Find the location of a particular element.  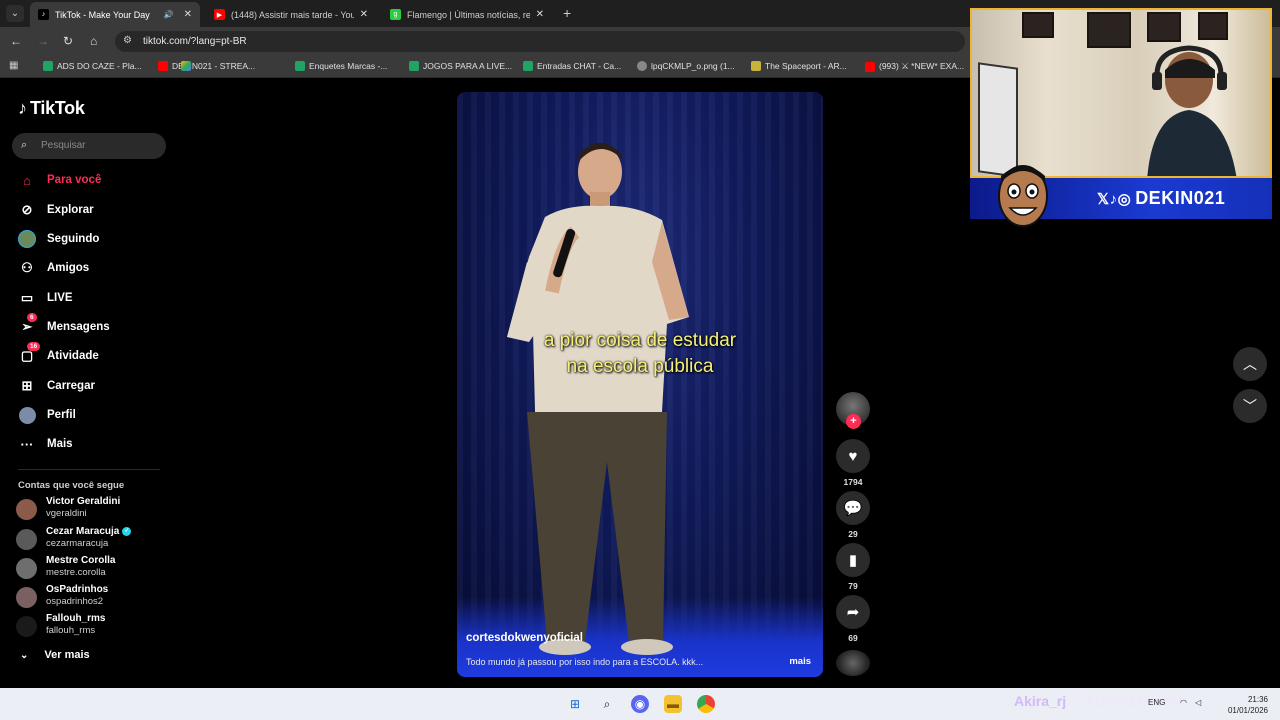

language-indicator: ENG is located at coordinates (1156, 702).